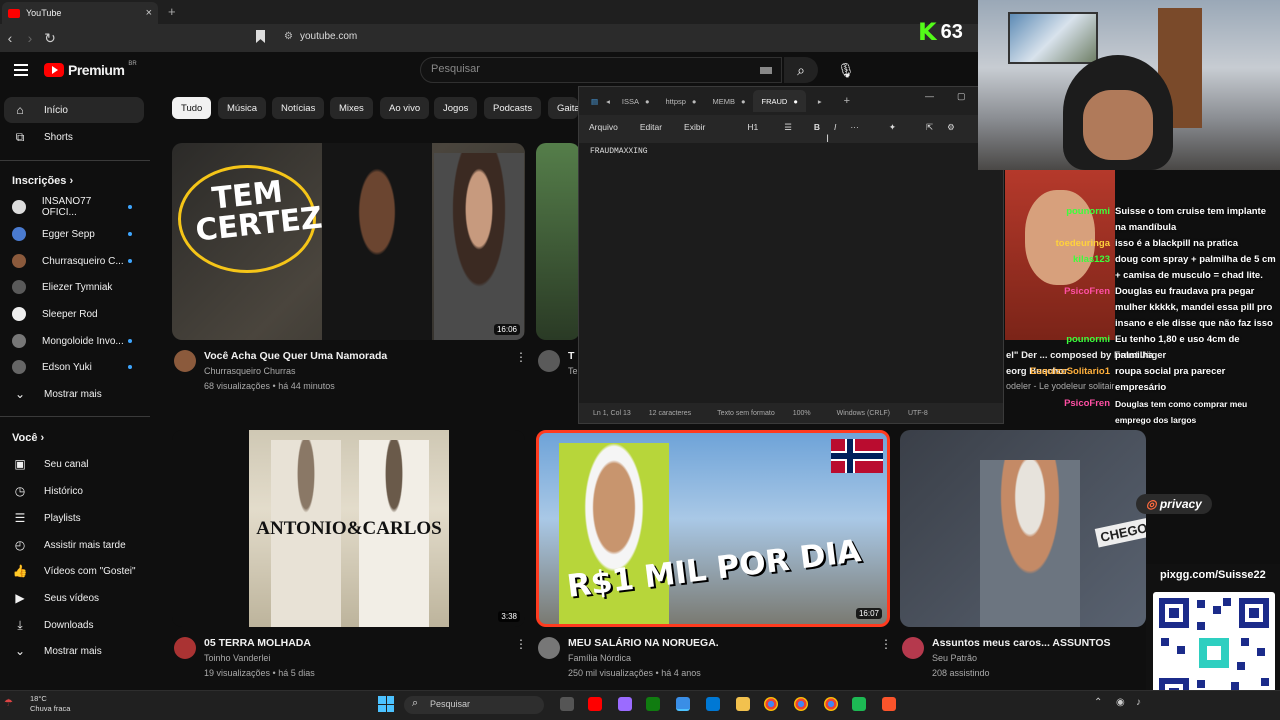  What do you see at coordinates (1138, 702) in the screenshot?
I see `volume-icon: ♪` at bounding box center [1138, 702].